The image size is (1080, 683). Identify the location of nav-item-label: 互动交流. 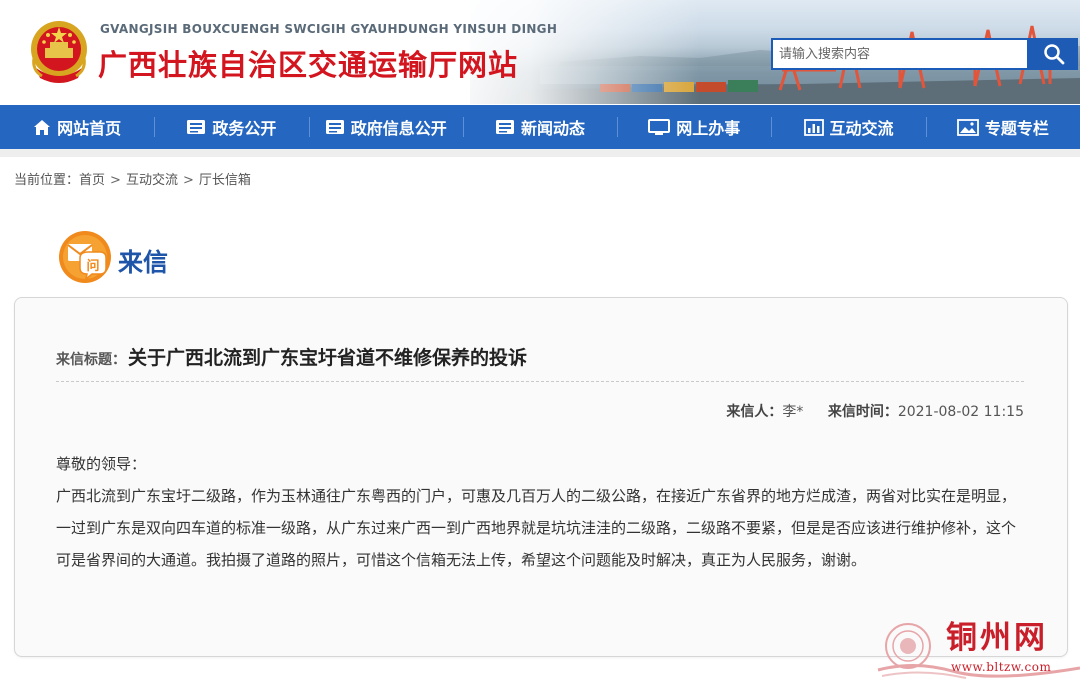
(861, 128).